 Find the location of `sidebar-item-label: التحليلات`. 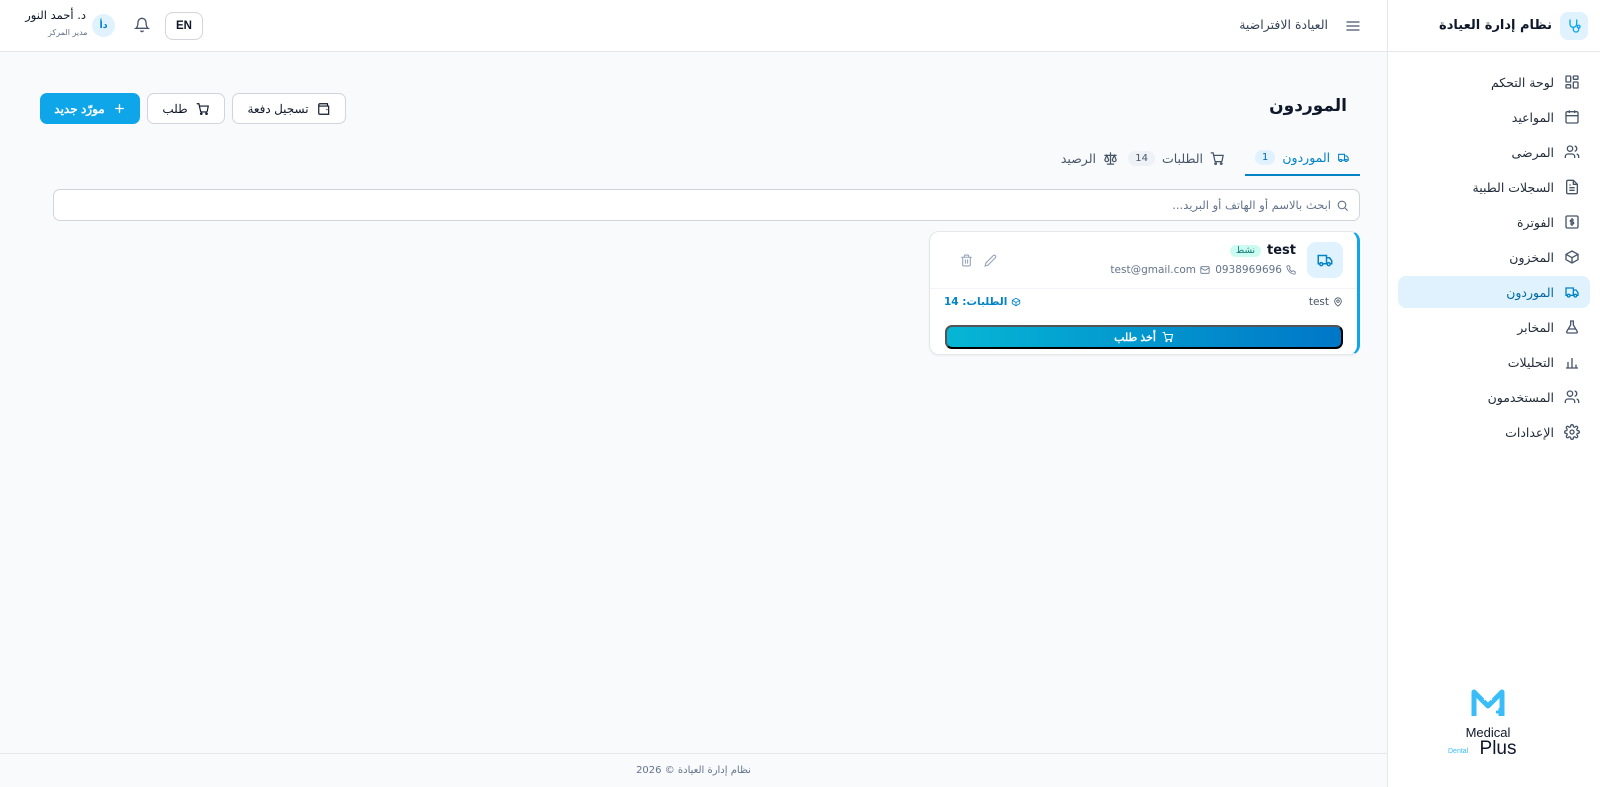

sidebar-item-label: التحليلات is located at coordinates (1530, 362).